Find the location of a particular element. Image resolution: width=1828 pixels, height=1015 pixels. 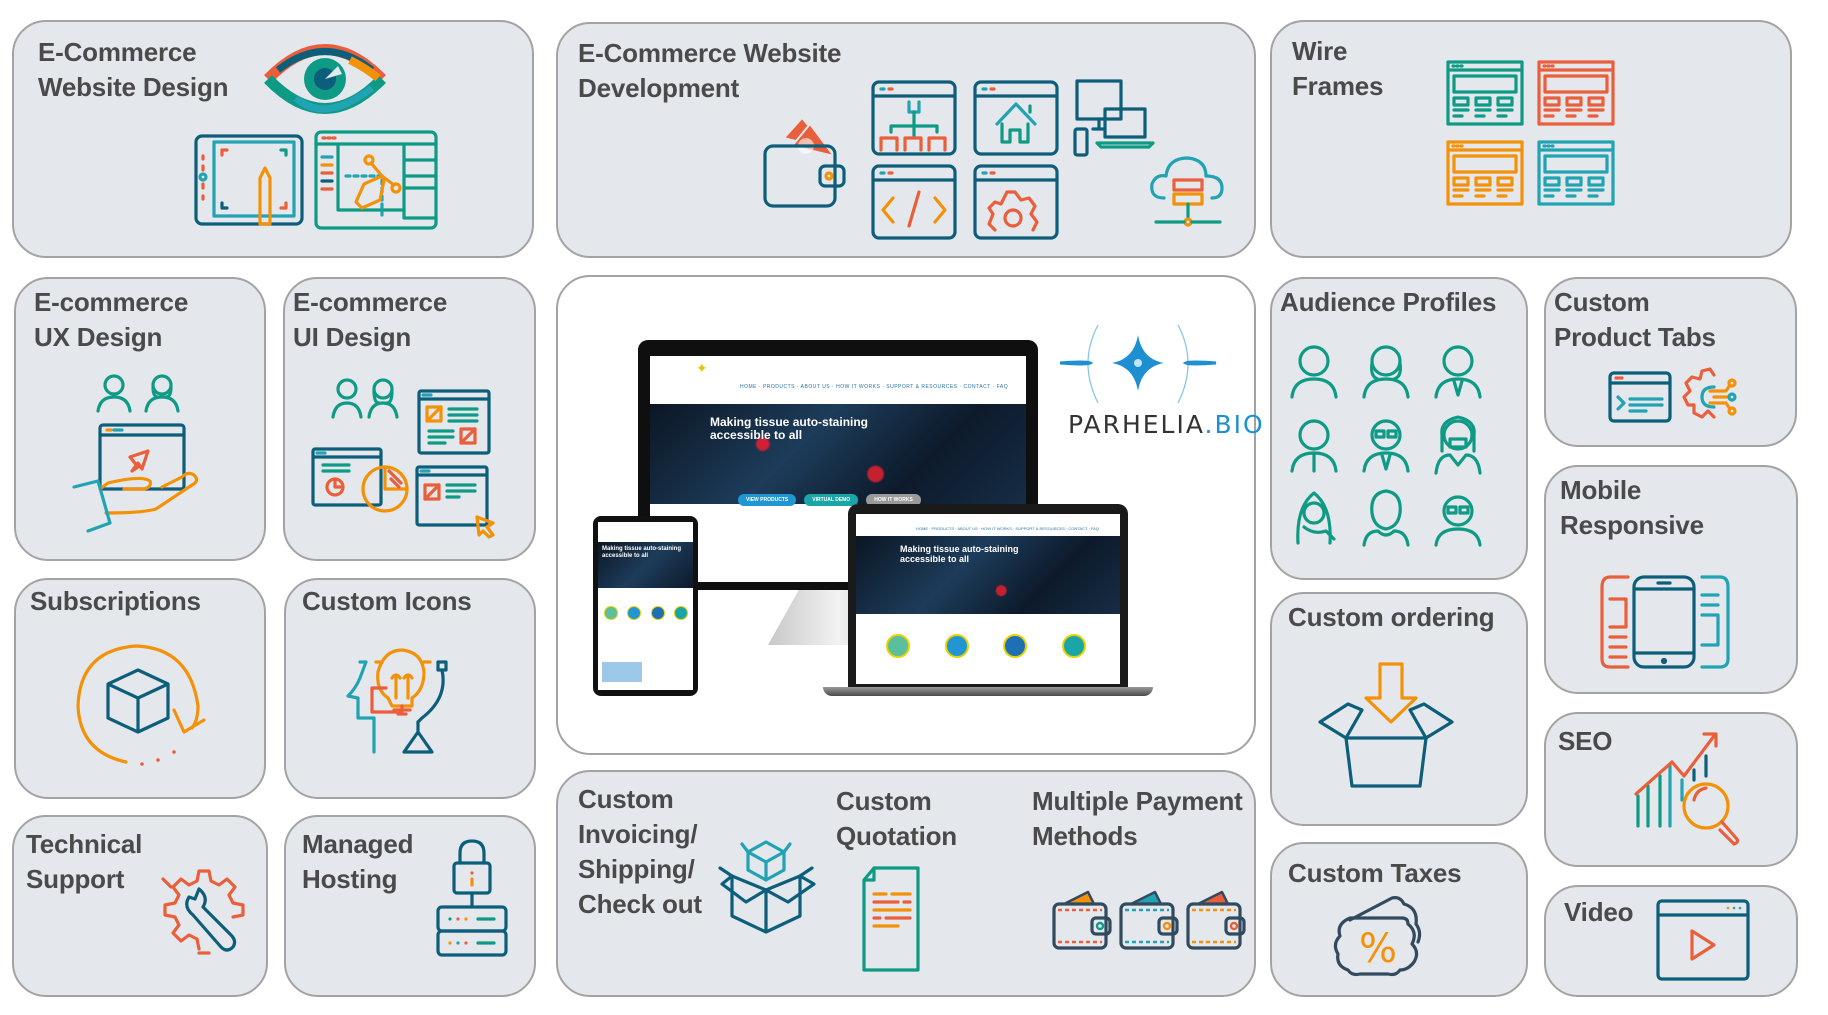

home-page-icon is located at coordinates (1016, 118).